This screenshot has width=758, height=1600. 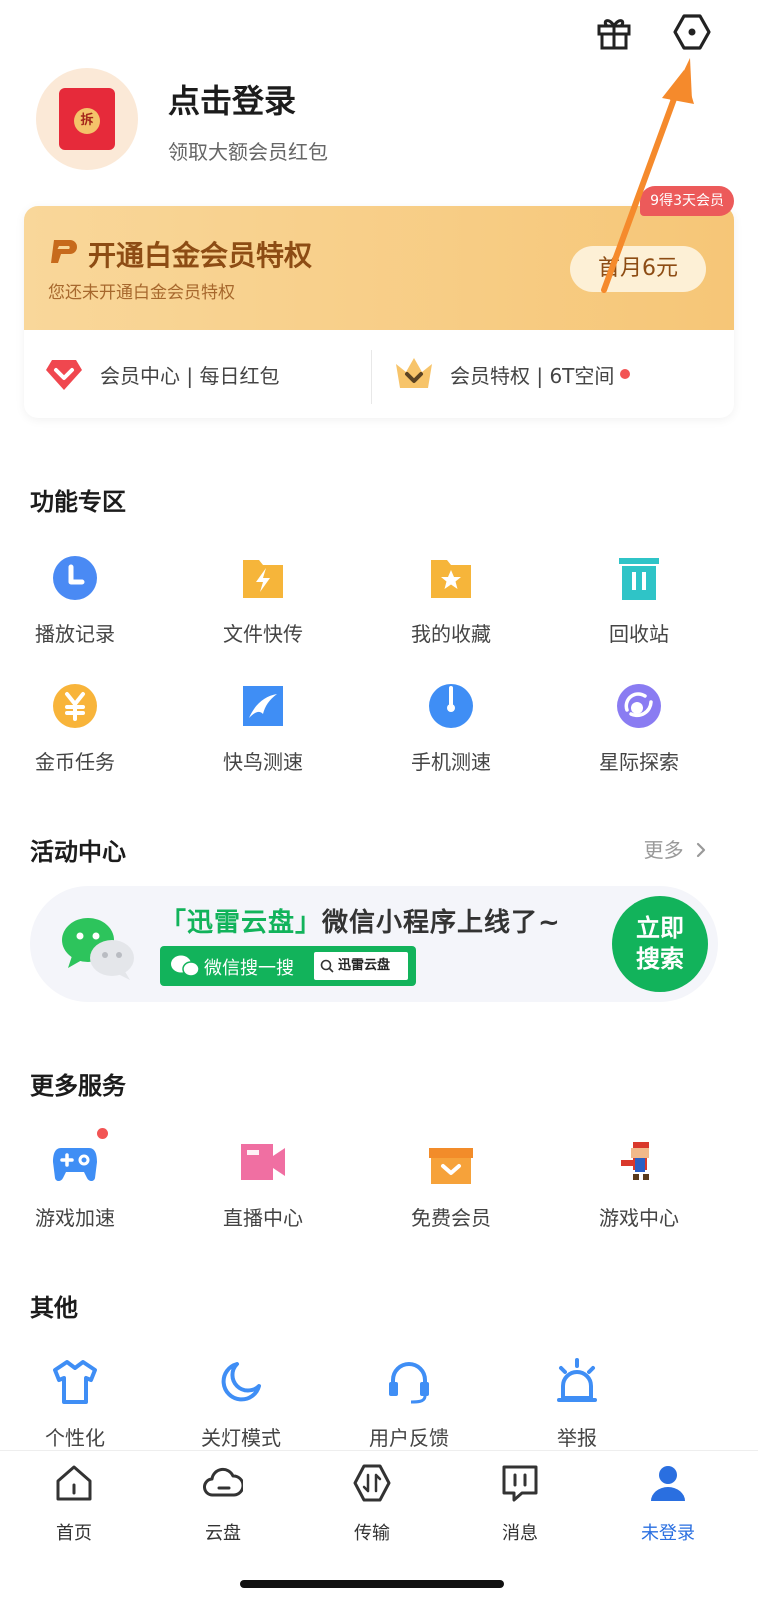 I want to click on grid-item-phone-speed: 手机测速, so click(x=451, y=737).